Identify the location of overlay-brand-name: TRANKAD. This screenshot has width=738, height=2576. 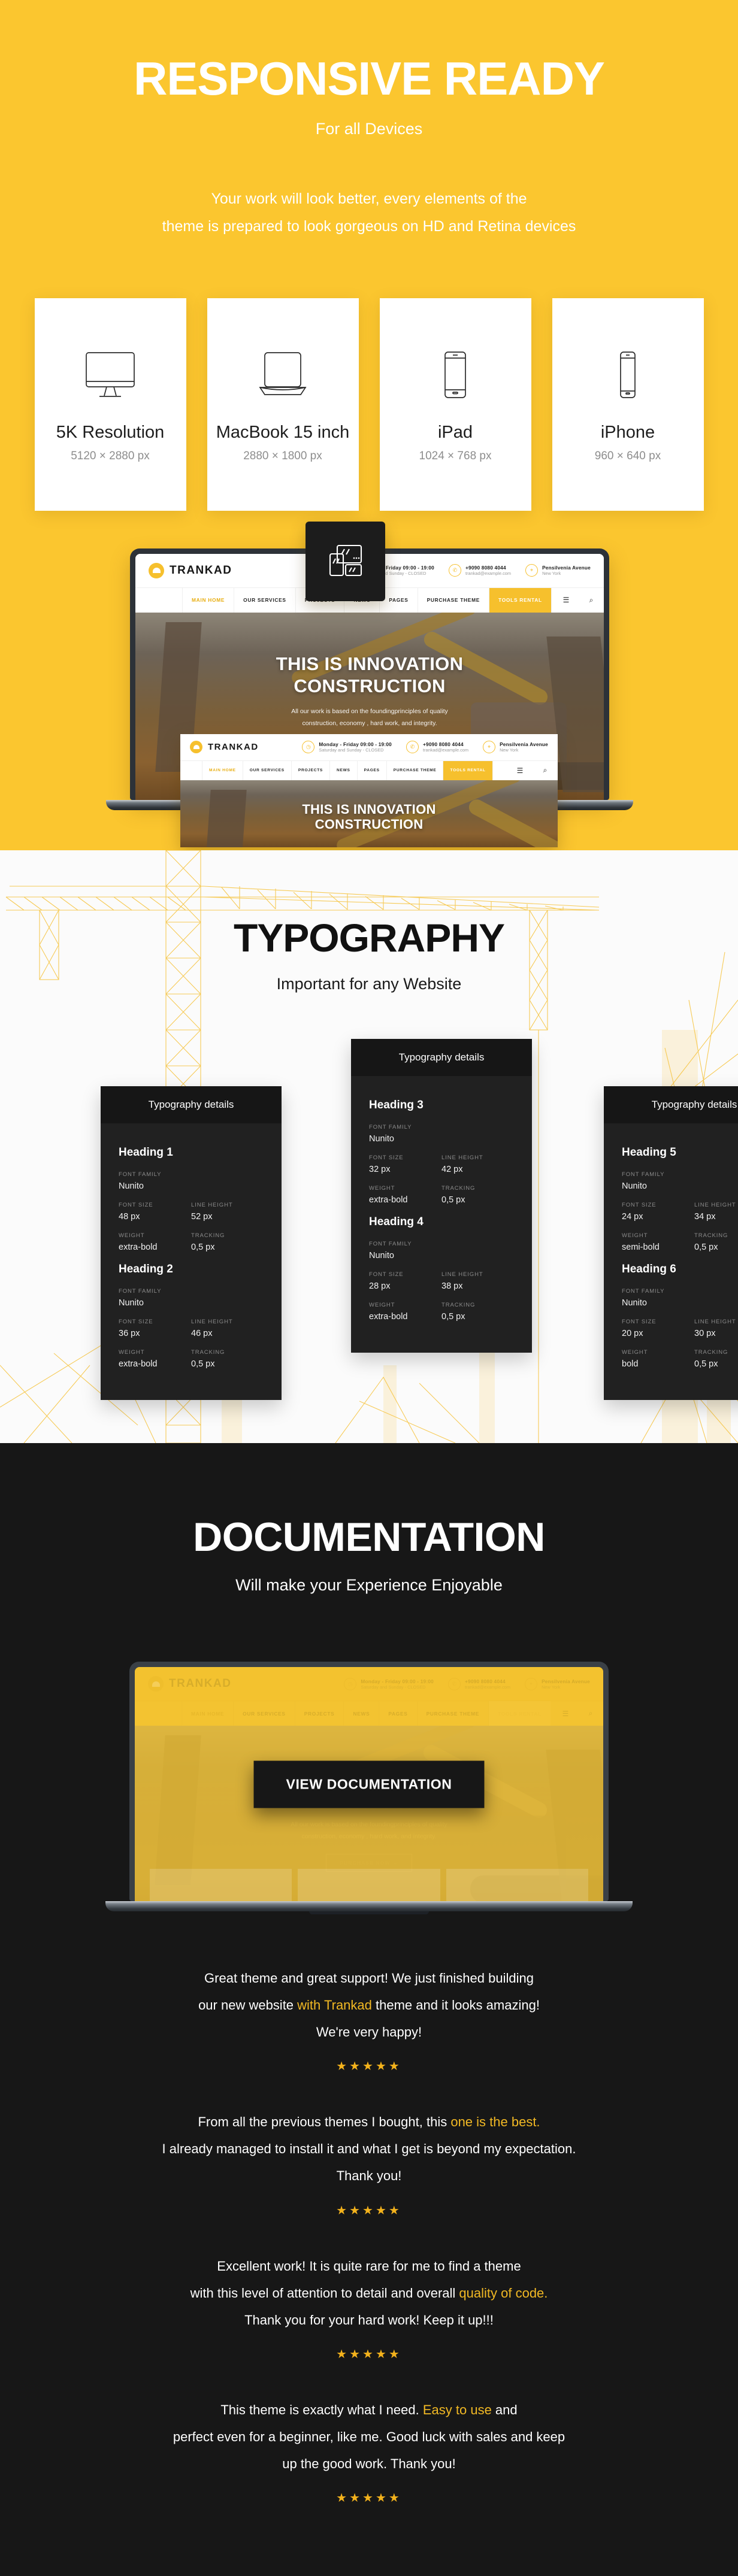
(233, 747).